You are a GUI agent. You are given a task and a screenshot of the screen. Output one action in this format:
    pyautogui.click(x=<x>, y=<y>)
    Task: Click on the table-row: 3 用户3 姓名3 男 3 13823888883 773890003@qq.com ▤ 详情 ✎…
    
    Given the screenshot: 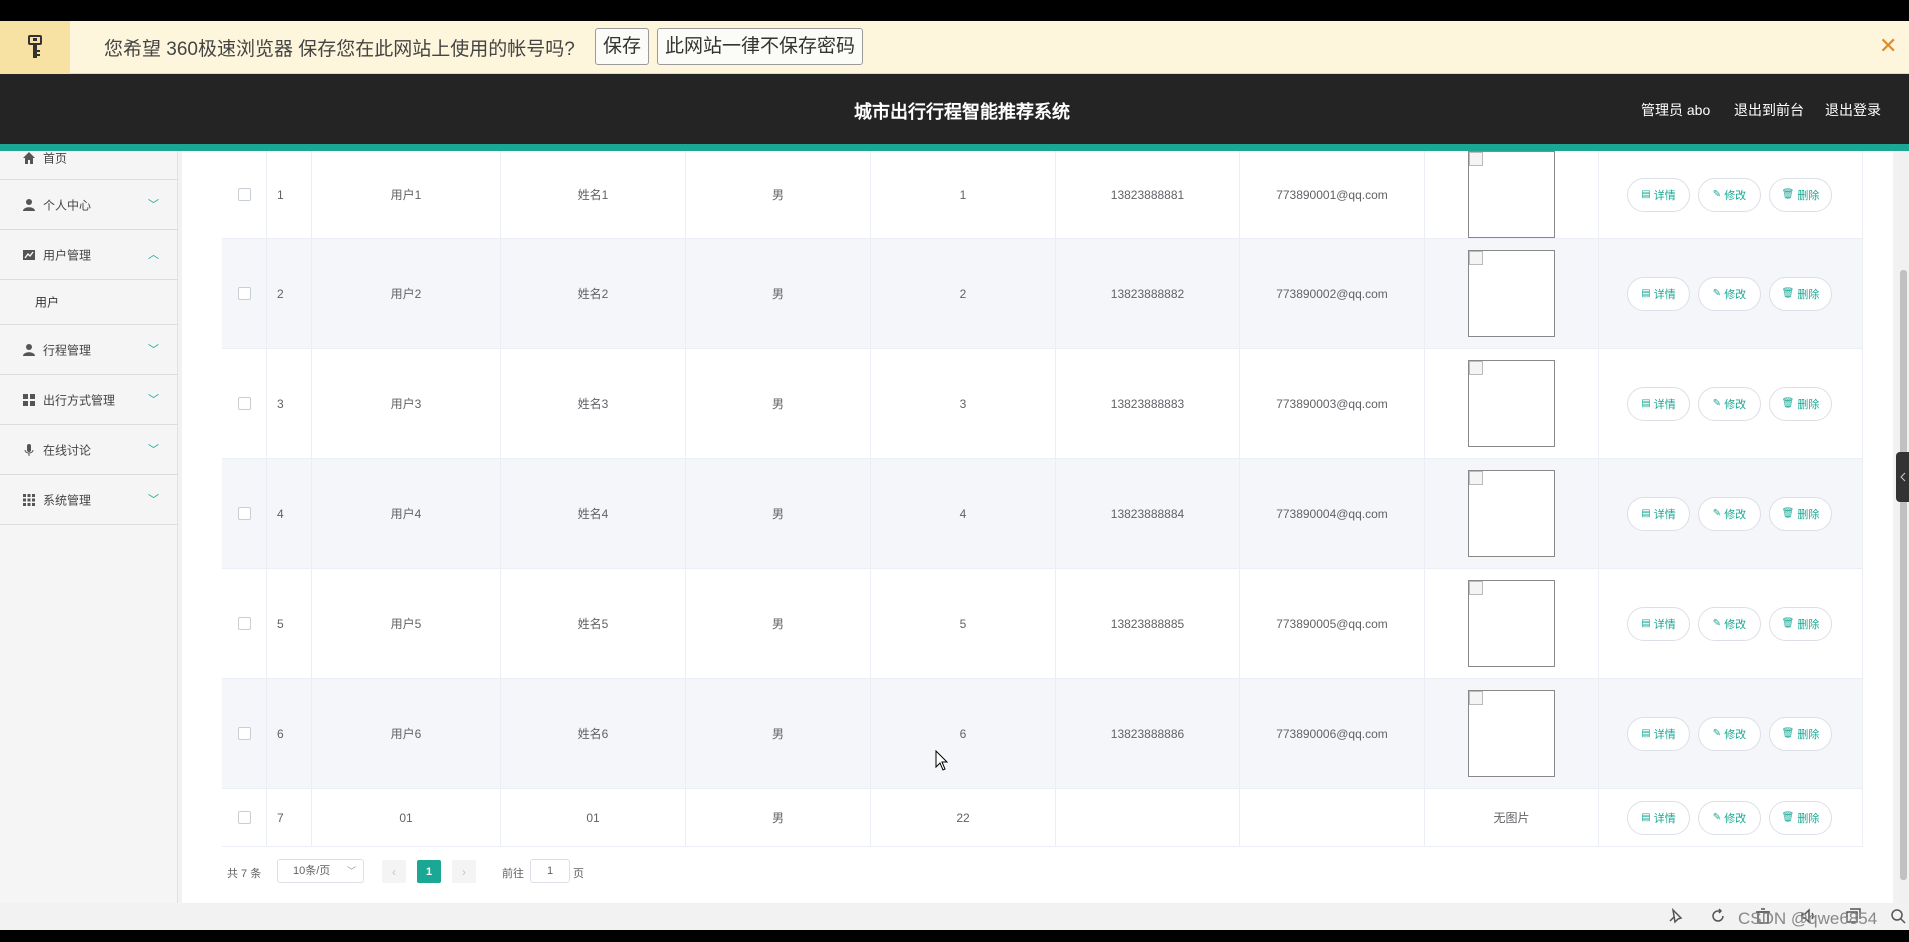 What is the action you would take?
    pyautogui.click(x=1042, y=404)
    